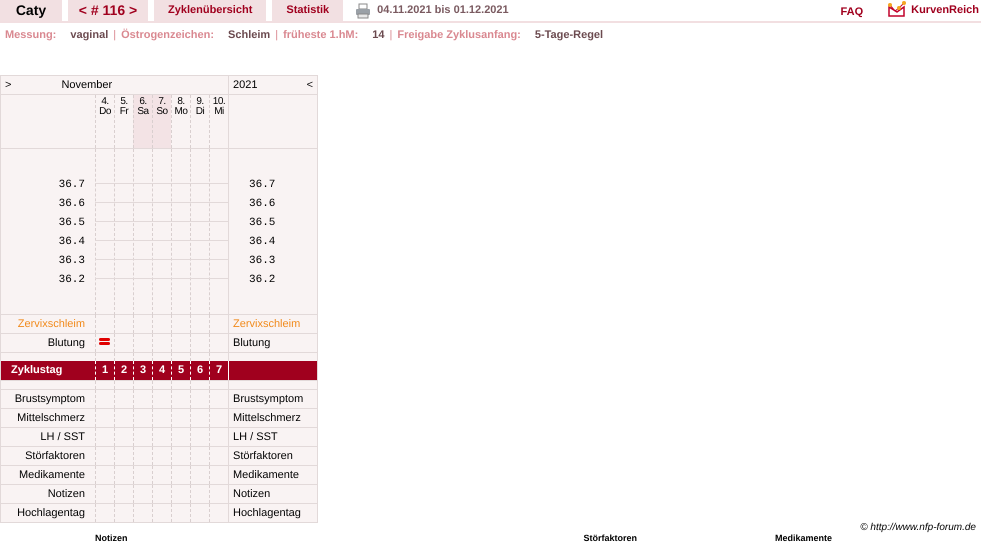 The image size is (981, 544). I want to click on cycle-day-number: 3, so click(143, 370).